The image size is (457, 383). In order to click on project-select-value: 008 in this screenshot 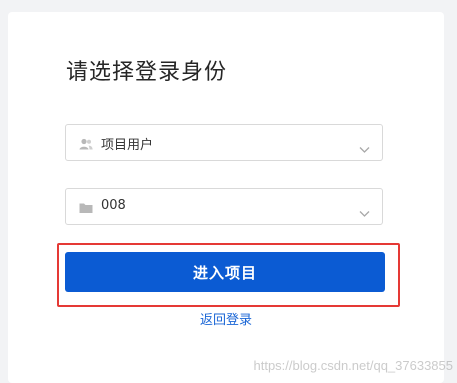, I will do `click(113, 205)`.